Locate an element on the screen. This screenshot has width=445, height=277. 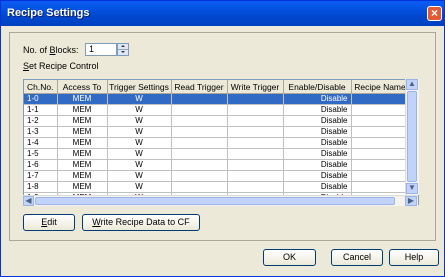
scroll-up-icon: ▲ is located at coordinates (412, 84).